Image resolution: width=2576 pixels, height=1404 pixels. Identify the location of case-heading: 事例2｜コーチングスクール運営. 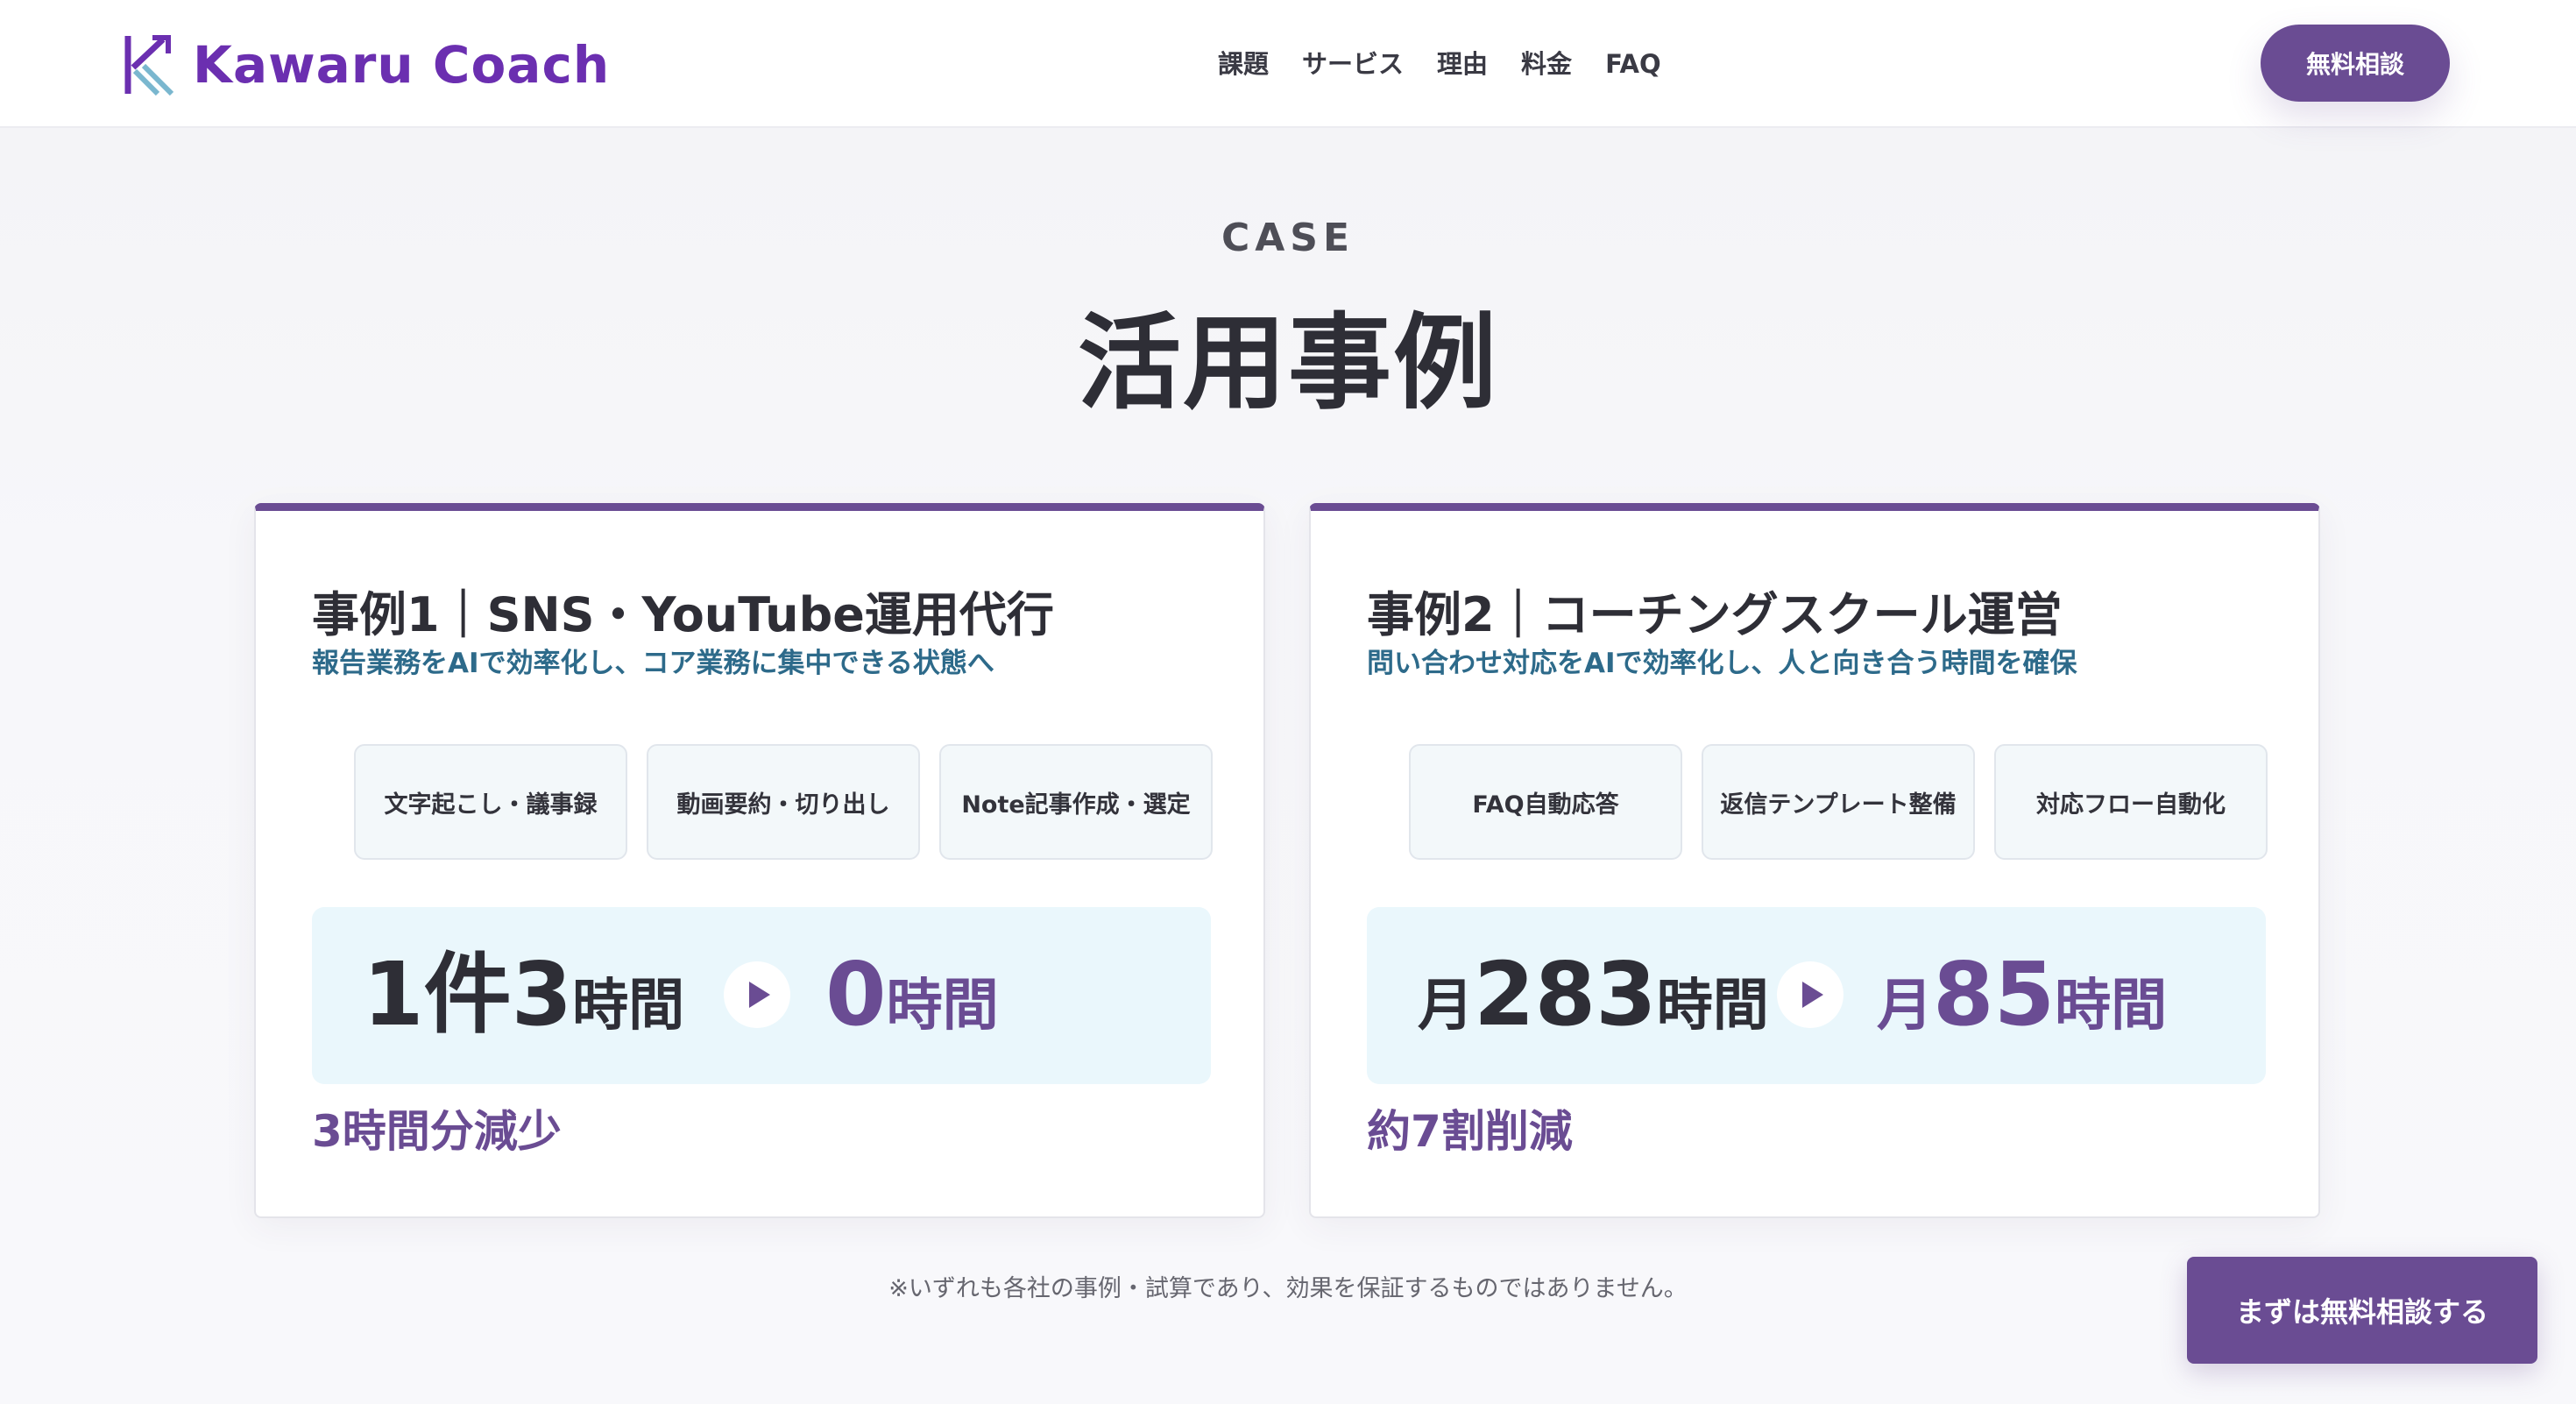
(1715, 614).